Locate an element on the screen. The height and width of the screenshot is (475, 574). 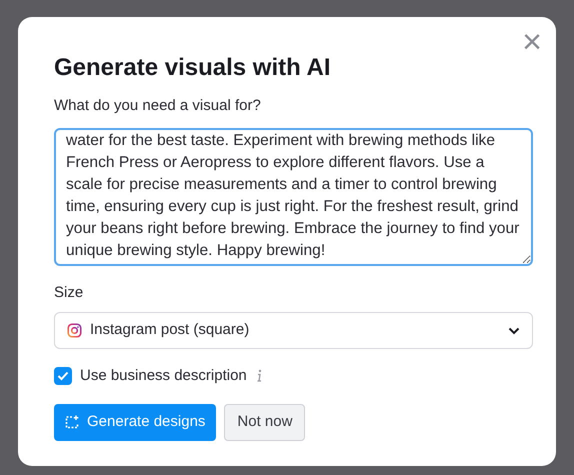
size-value: Instagram post (square) is located at coordinates (170, 330).